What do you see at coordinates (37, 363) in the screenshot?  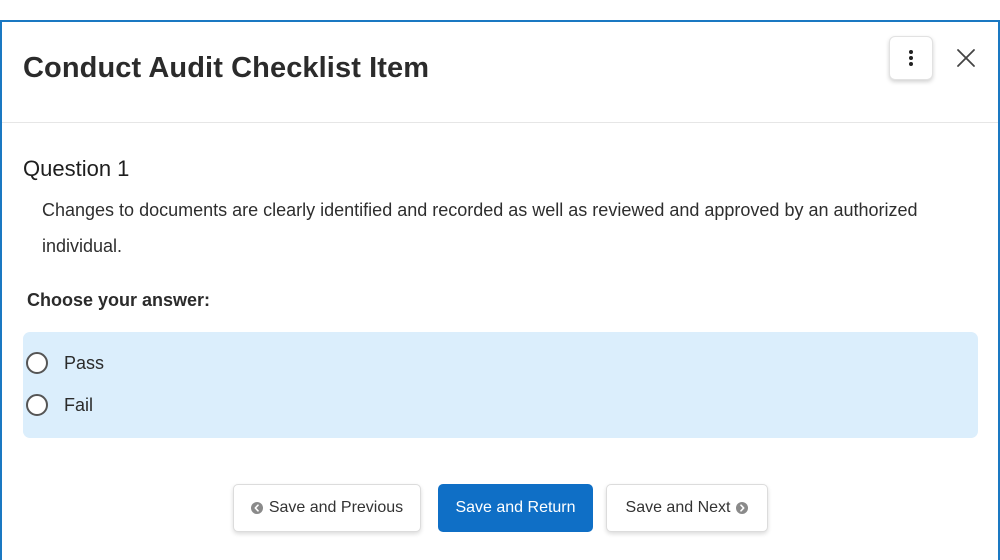 I see `pass-radio` at bounding box center [37, 363].